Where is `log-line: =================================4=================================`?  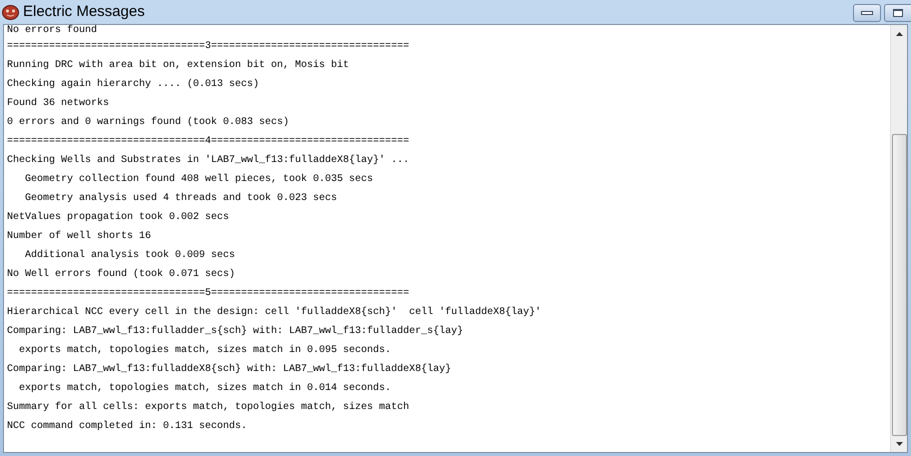
log-line: =================================4================================= is located at coordinates (208, 142).